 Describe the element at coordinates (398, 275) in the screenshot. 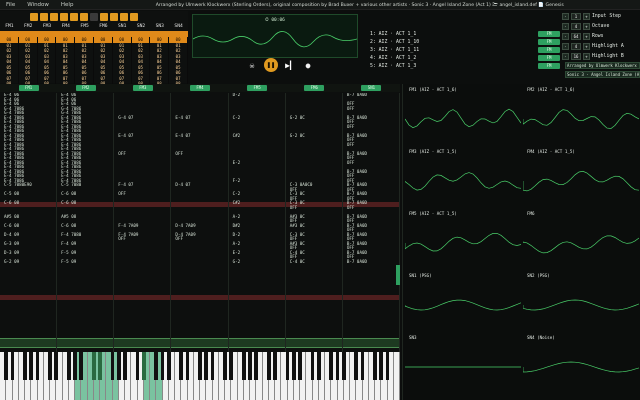

I see `vertical-scrollbar` at that location.